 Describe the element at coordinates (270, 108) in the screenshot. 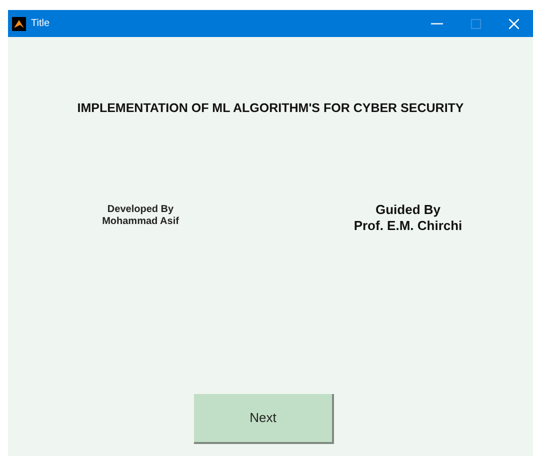

I see `heading-text: IMPLEMENTATION OF ML ALGORITHM'S FOR CYBER SECURITY` at that location.